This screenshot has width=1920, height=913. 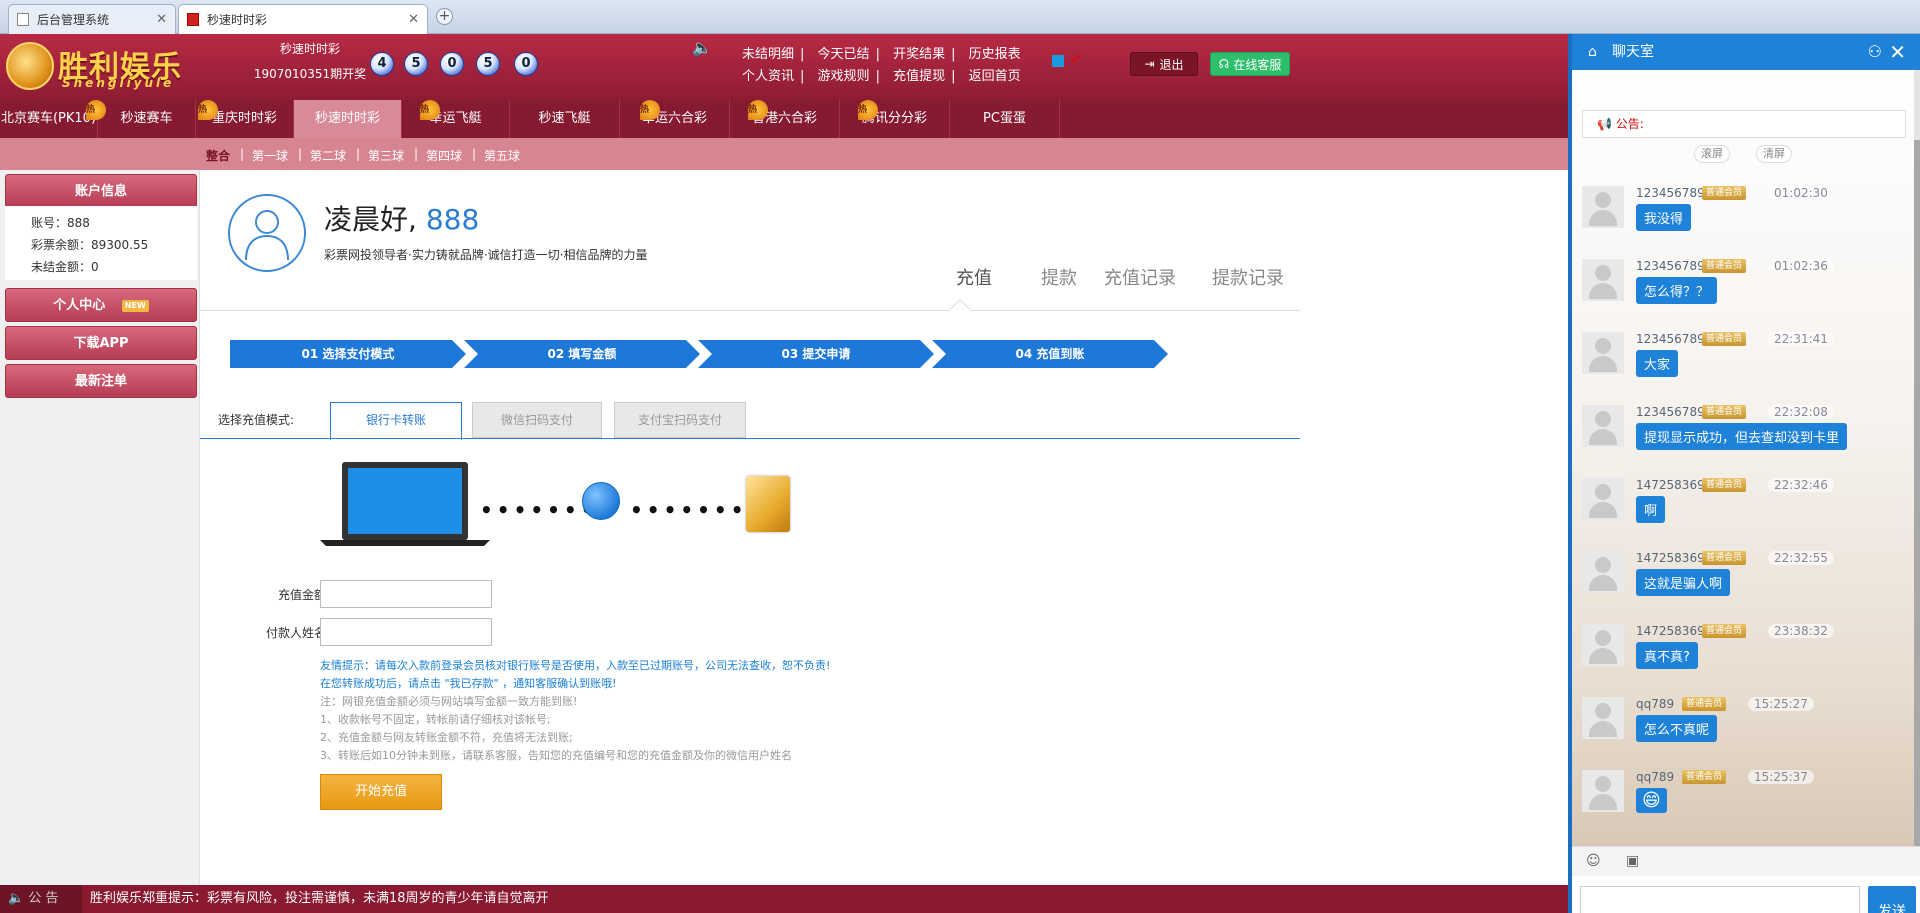 What do you see at coordinates (1774, 154) in the screenshot?
I see `clear-button: 清屏` at bounding box center [1774, 154].